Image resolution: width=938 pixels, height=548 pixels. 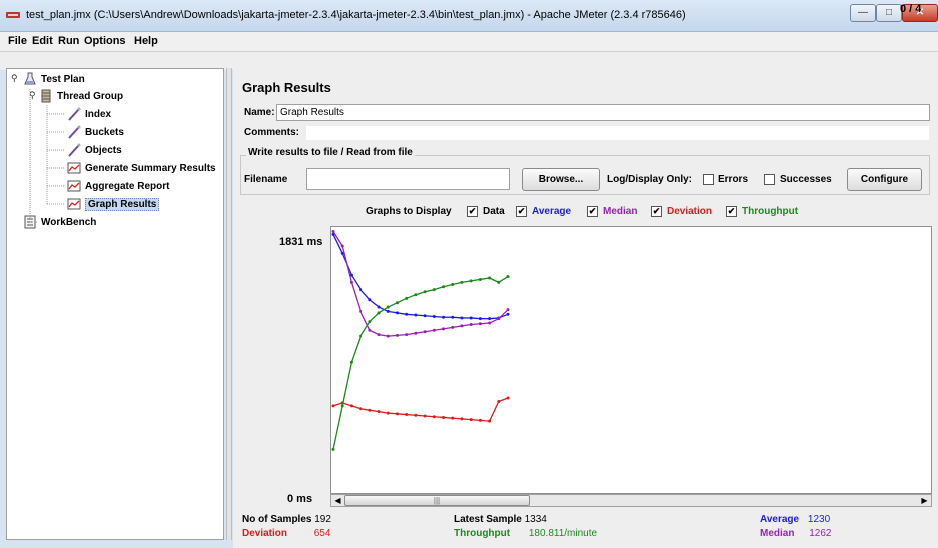 What do you see at coordinates (437, 500) in the screenshot?
I see `scroll-thumb: |||` at bounding box center [437, 500].